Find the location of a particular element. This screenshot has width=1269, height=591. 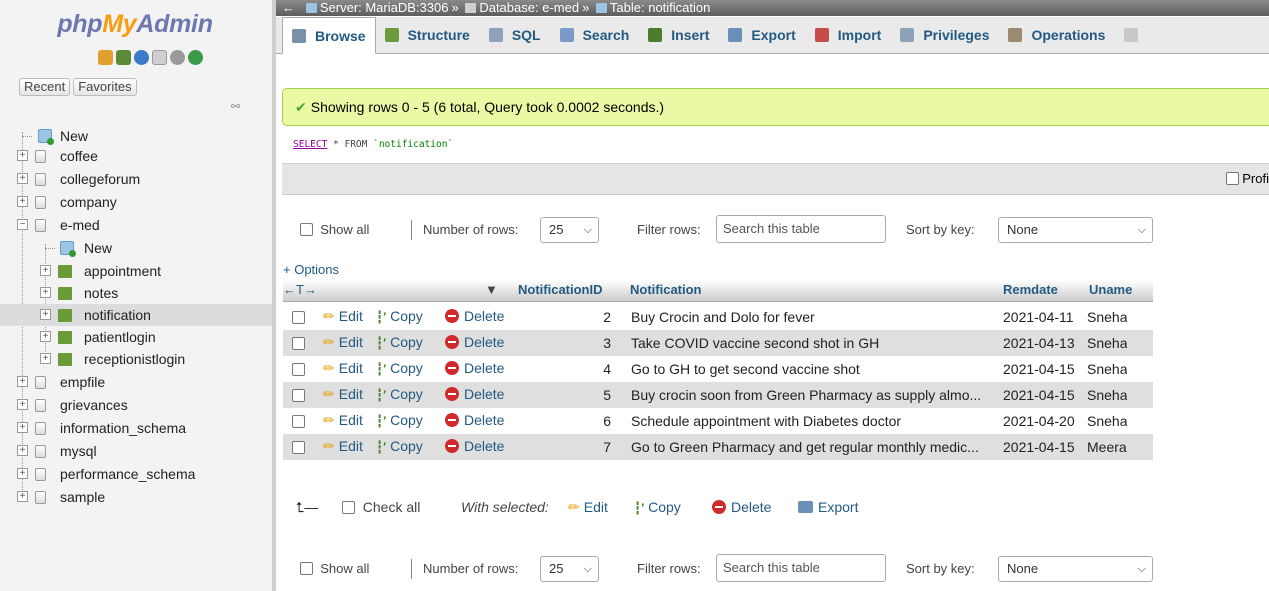

recent-tab: Recent is located at coordinates (45, 87).